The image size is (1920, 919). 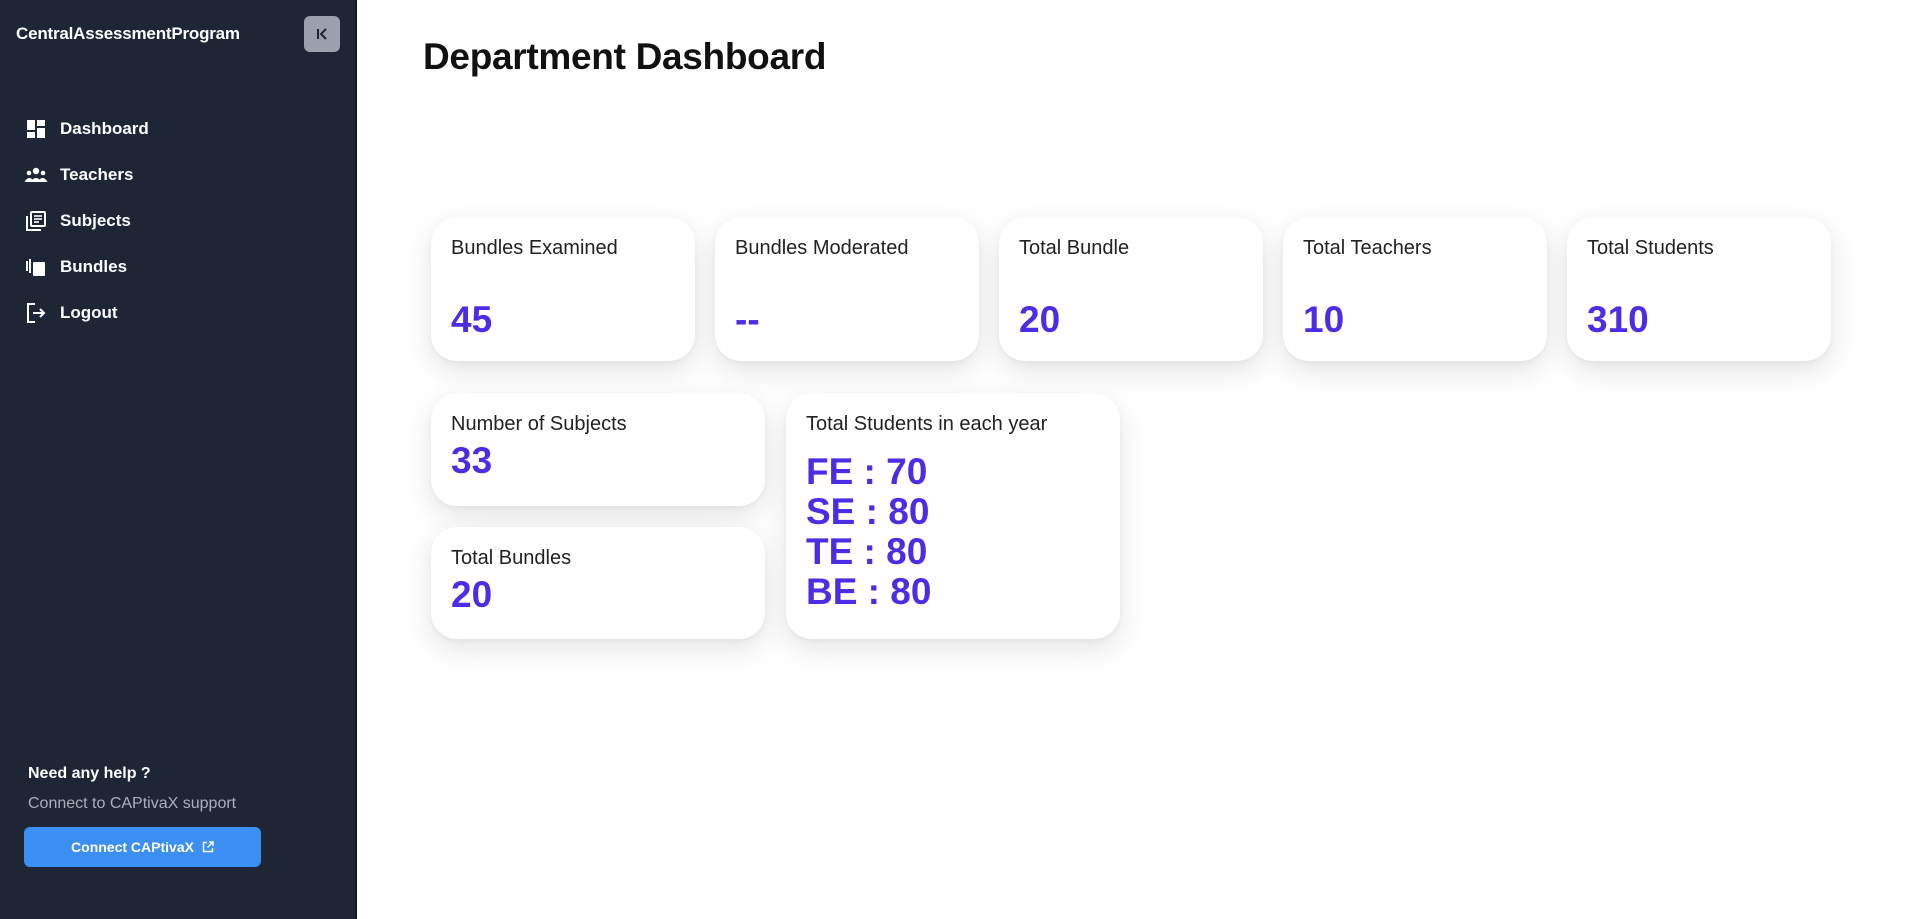 I want to click on year-list: FE : 70 SE : 80 TE : 80 BE : 80, so click(x=953, y=532).